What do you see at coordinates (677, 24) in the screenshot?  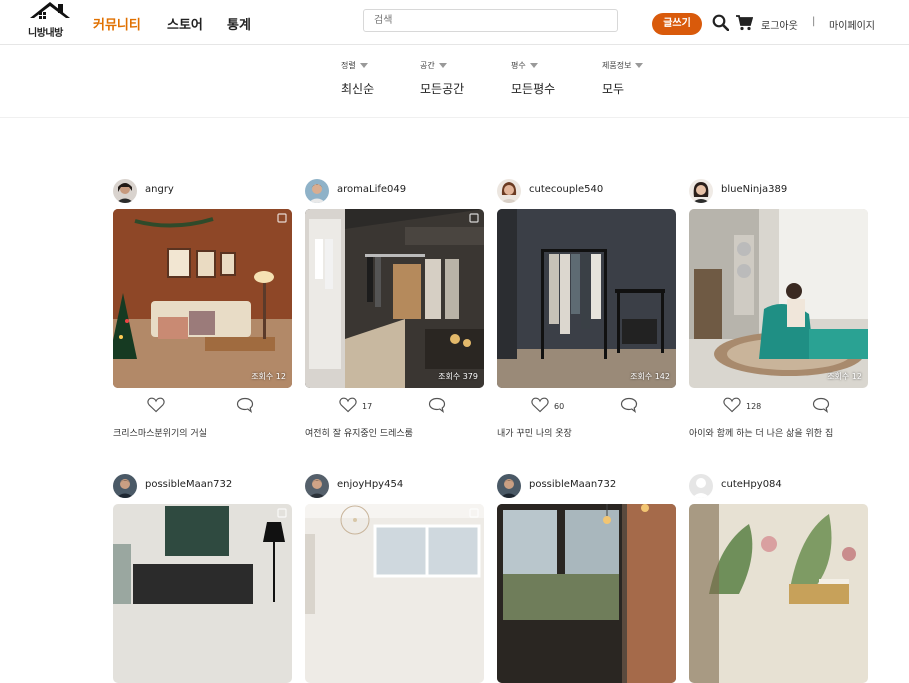 I see `write-button: 글쓰기` at bounding box center [677, 24].